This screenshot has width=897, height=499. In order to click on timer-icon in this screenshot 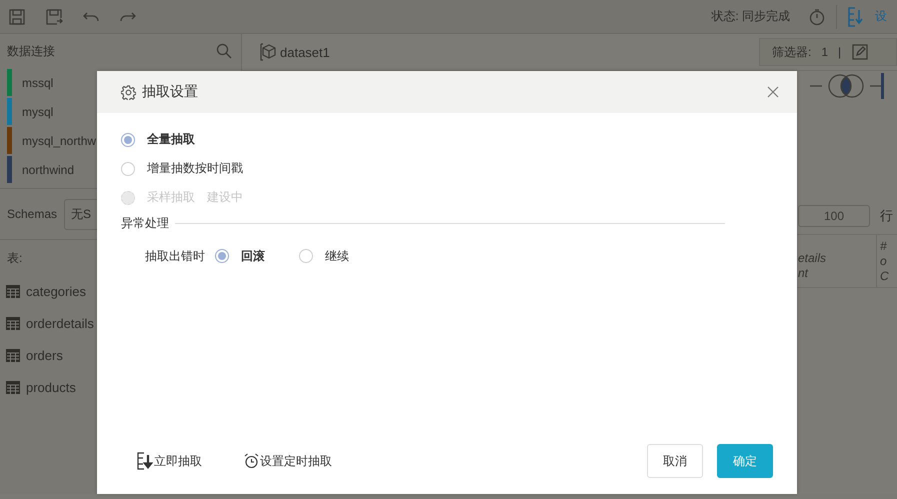, I will do `click(817, 17)`.